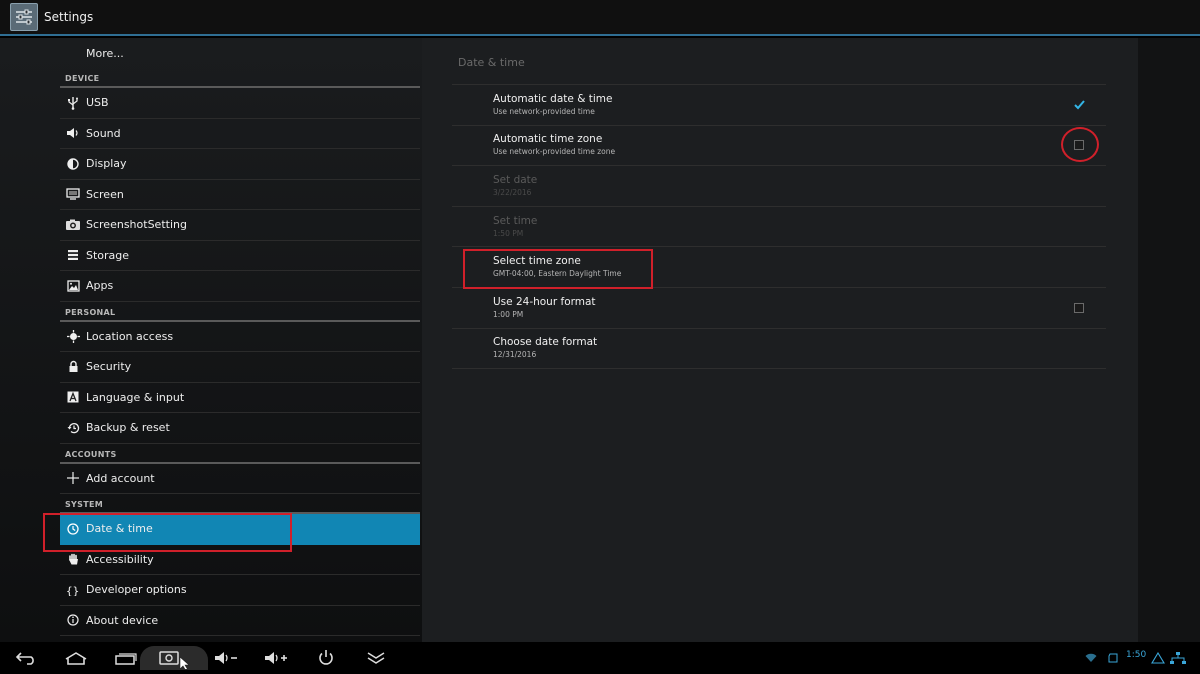  I want to click on sidebar-item-label: ScreenshotSetting, so click(136, 225).